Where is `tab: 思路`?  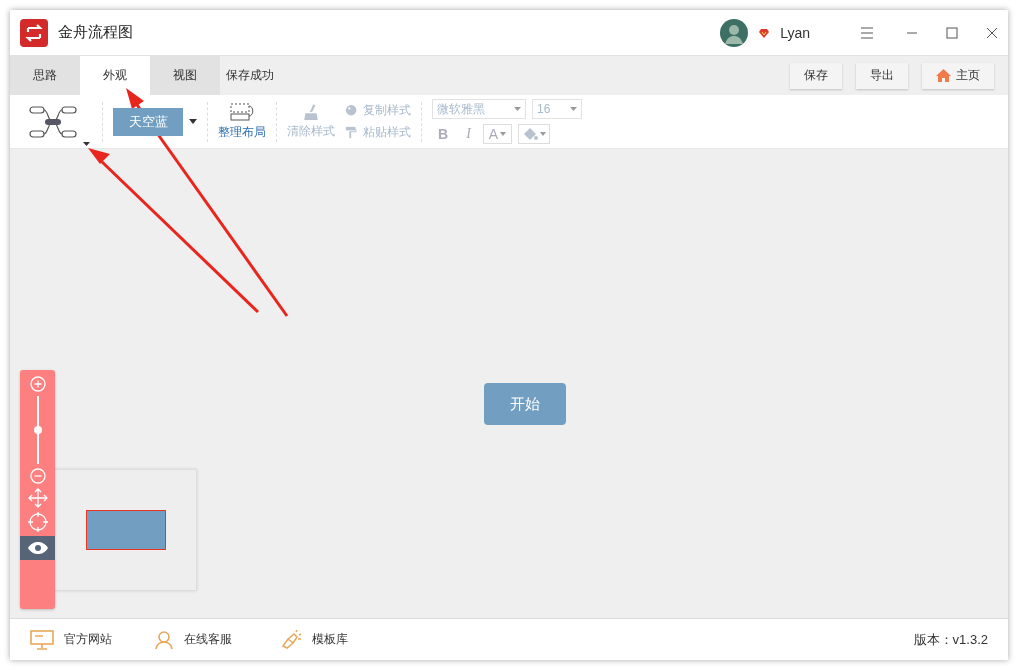 tab: 思路 is located at coordinates (45, 75).